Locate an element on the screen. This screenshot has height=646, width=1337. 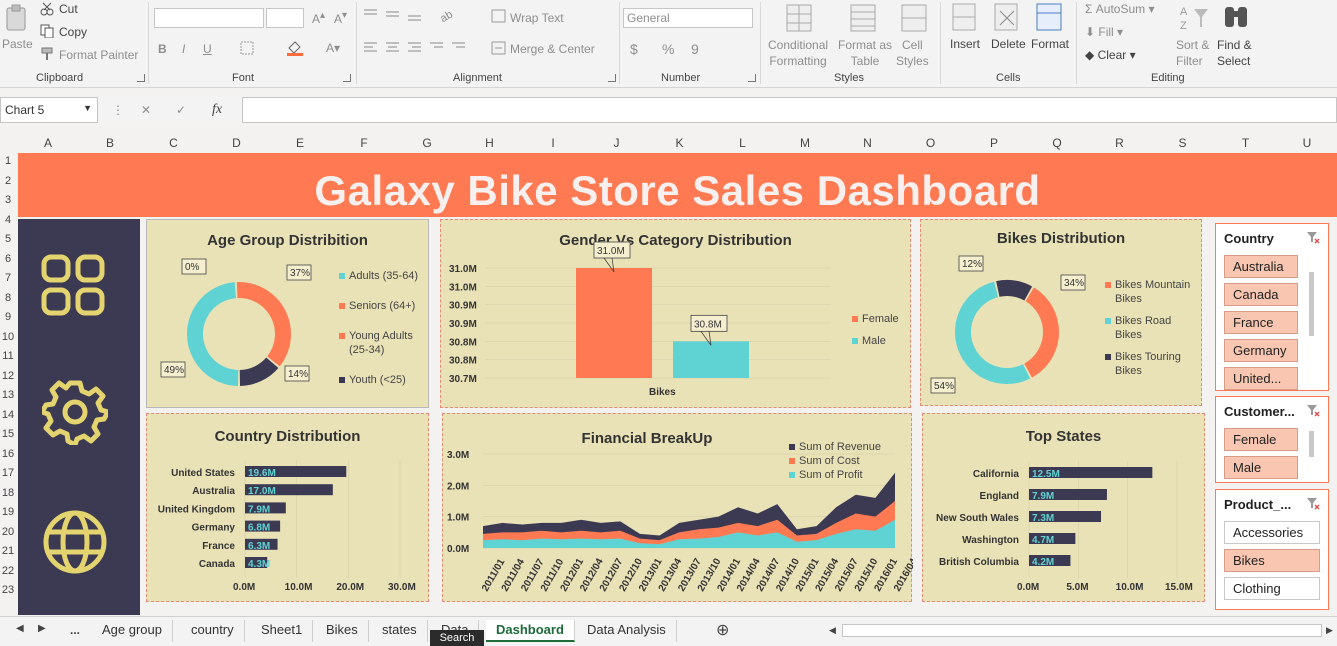
paste-icon is located at coordinates (17, 19).